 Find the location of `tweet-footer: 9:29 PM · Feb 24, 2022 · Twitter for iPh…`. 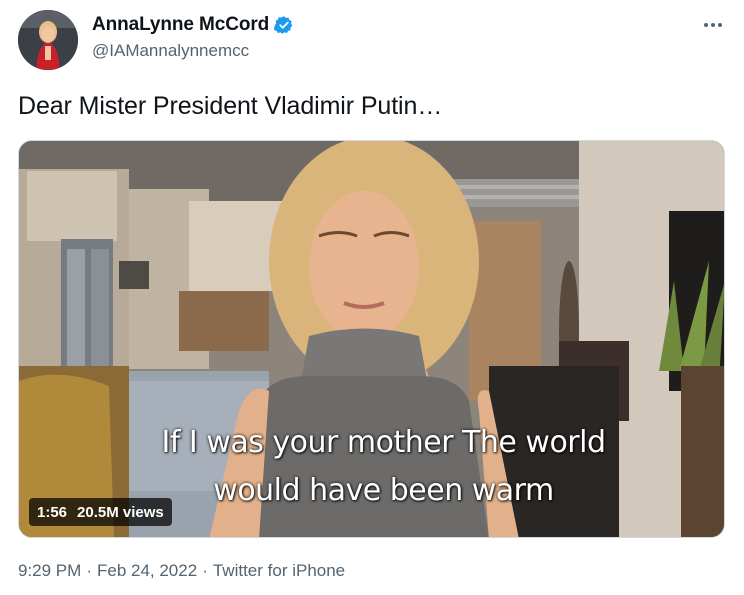

tweet-footer: 9:29 PM · Feb 24, 2022 · Twitter for iPh… is located at coordinates (181, 571).